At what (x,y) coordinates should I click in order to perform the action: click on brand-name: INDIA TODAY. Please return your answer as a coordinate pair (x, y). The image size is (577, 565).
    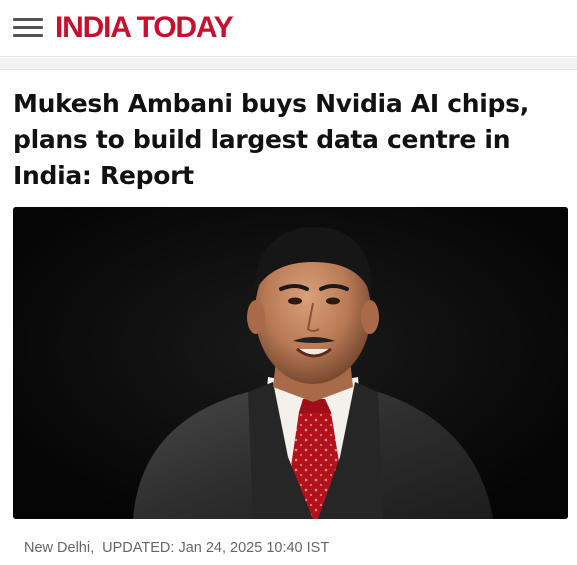
    Looking at the image, I should click on (144, 27).